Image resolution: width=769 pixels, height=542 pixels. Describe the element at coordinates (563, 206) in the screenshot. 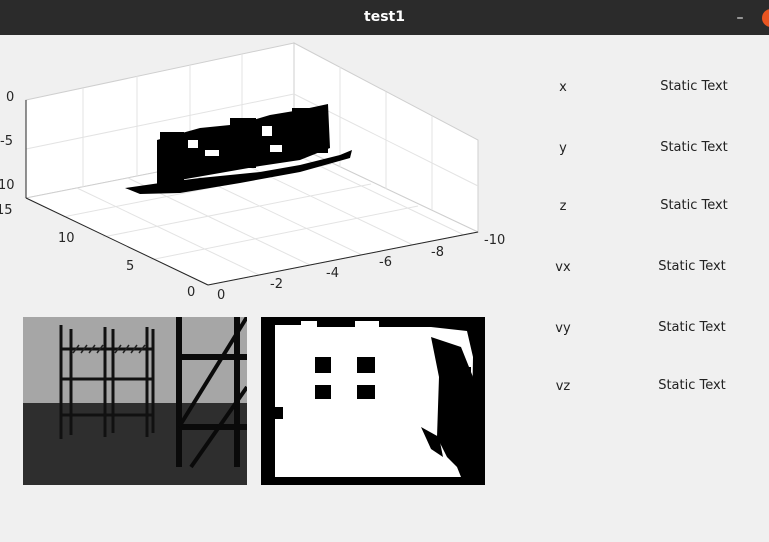

I see `readout-label-z: z` at that location.